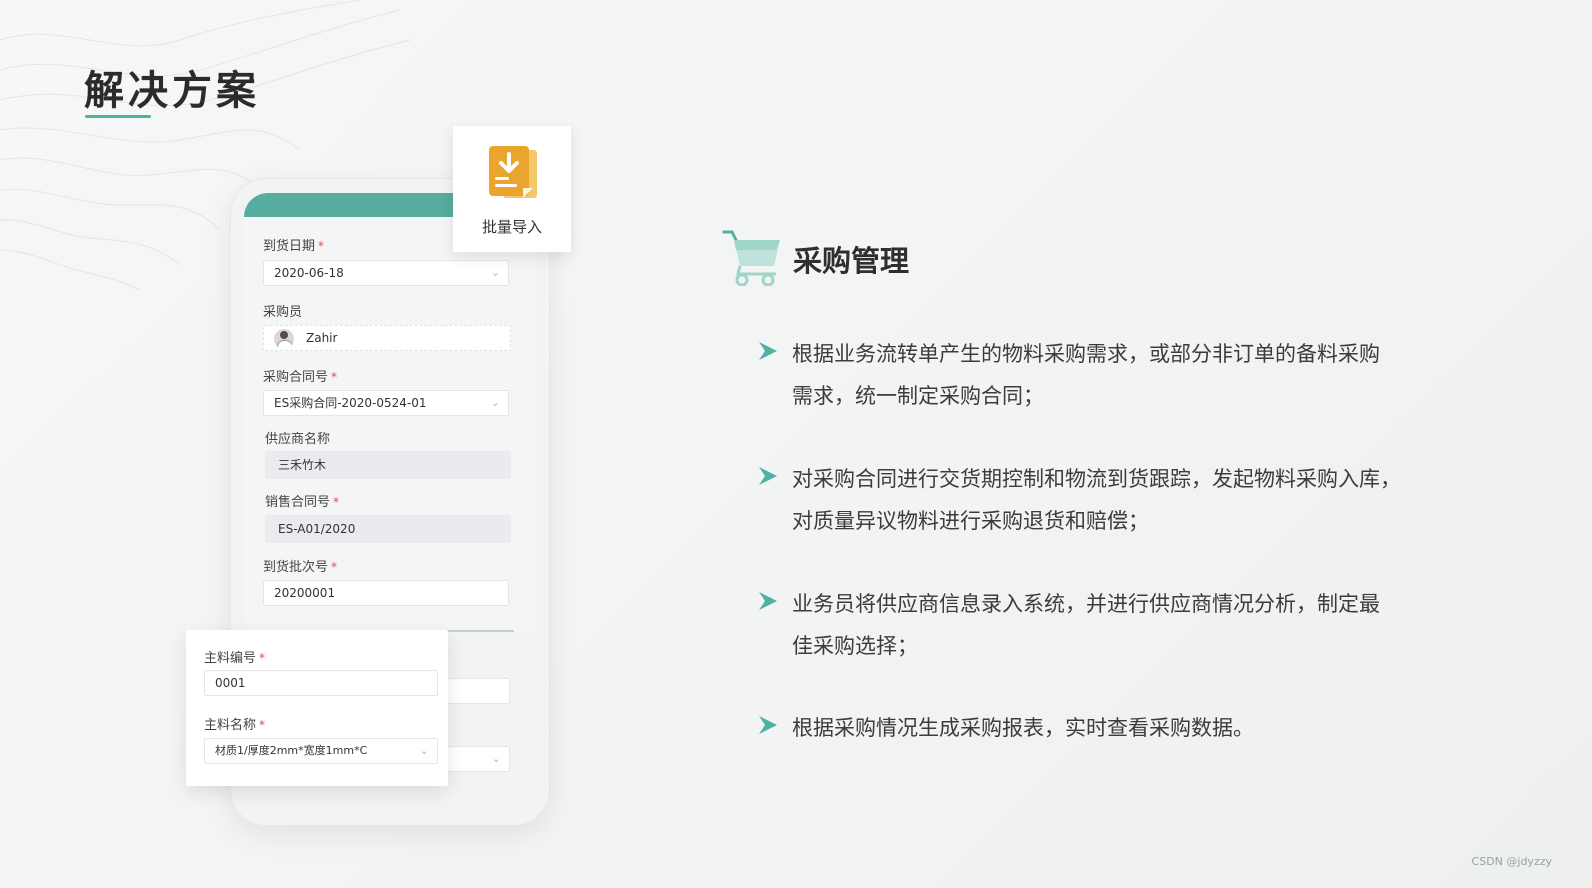  What do you see at coordinates (317, 529) in the screenshot?
I see `sales-contract-value: ES-A01/2020` at bounding box center [317, 529].